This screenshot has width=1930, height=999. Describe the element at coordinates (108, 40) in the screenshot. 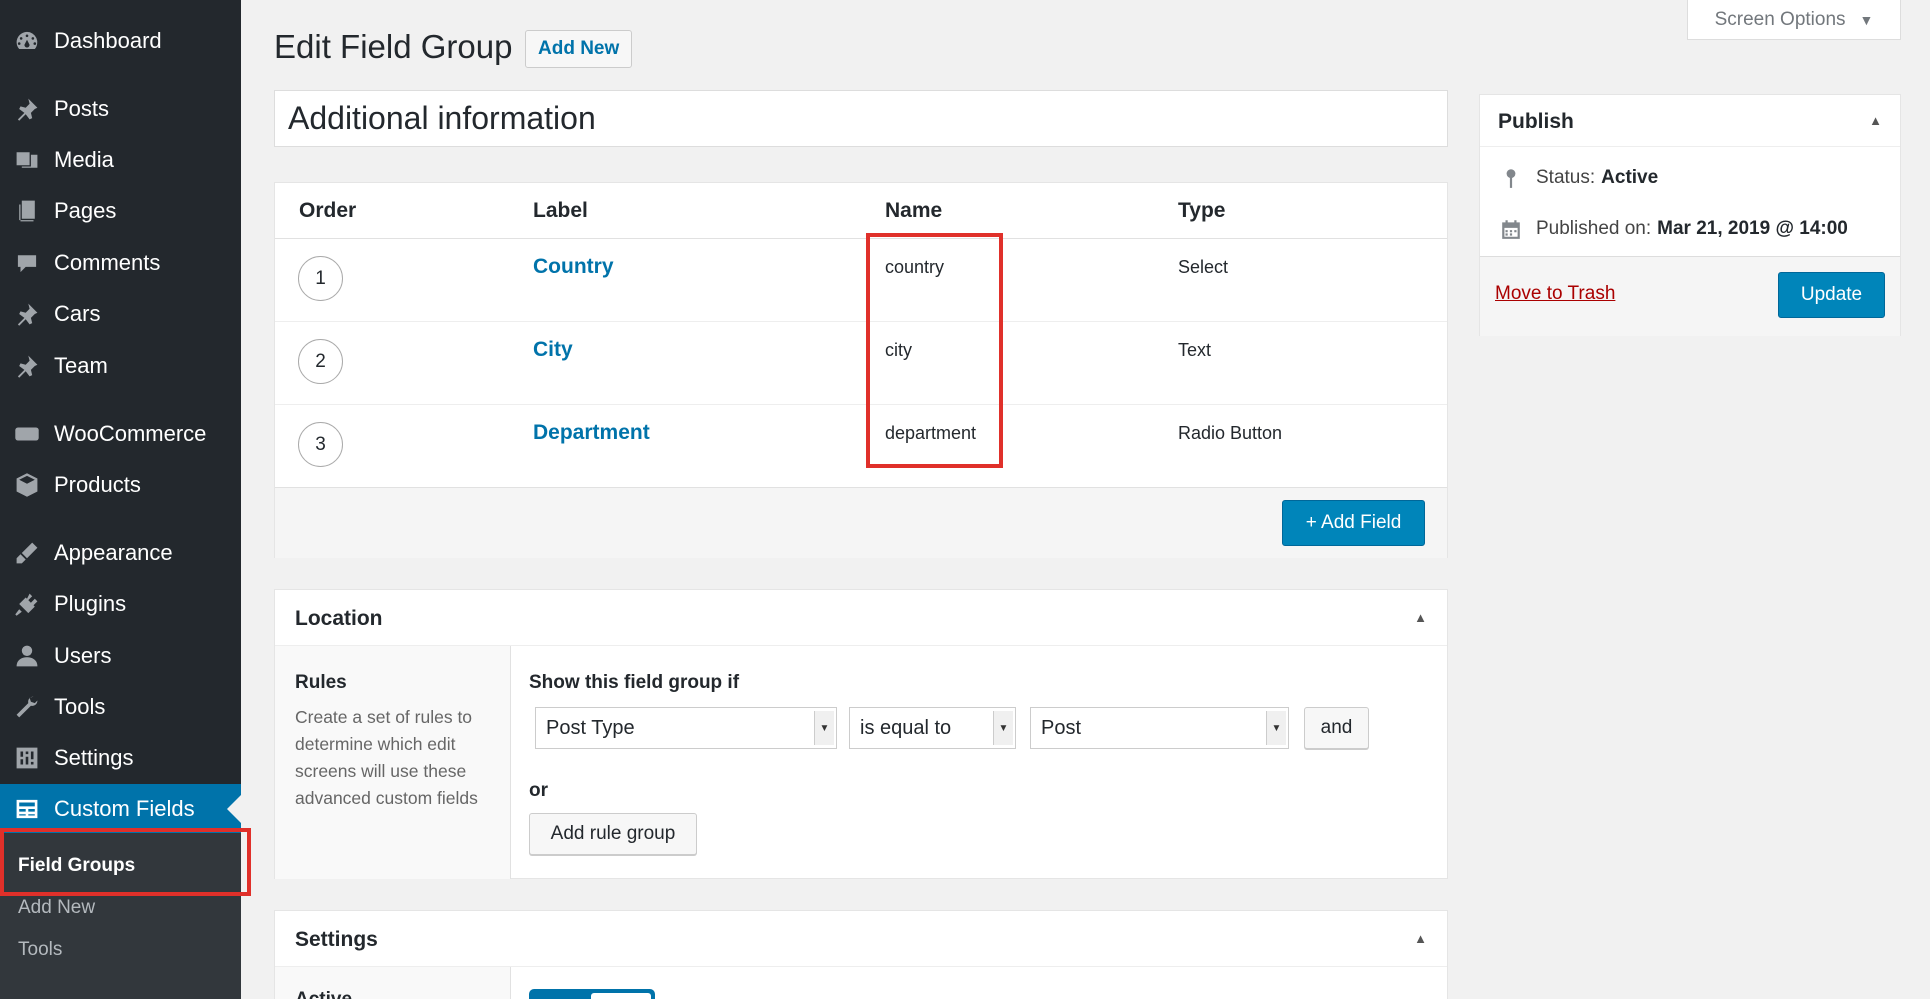

I see `menu-label: Dashboard` at that location.